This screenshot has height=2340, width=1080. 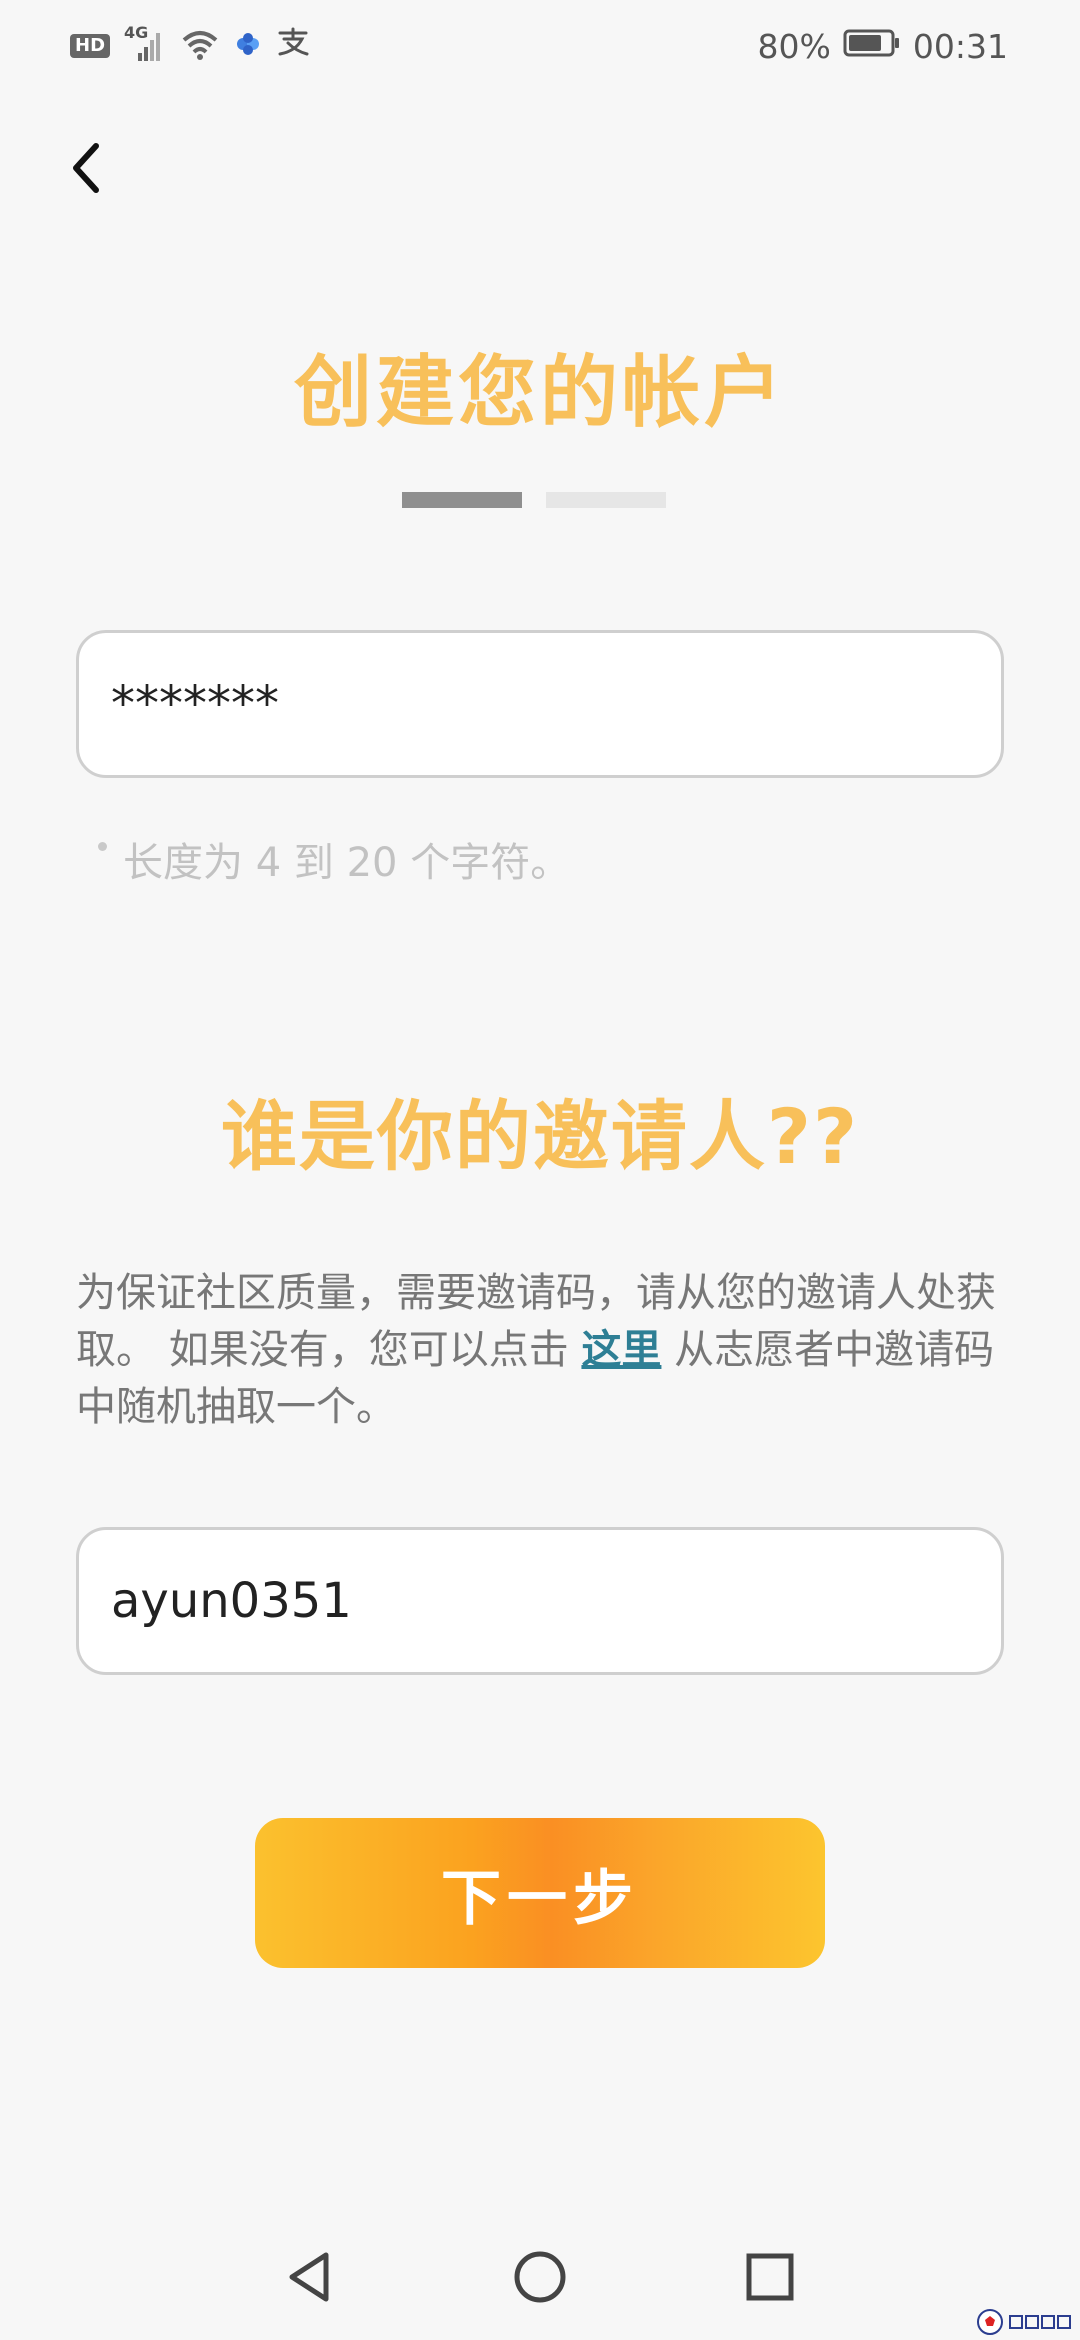 What do you see at coordinates (540, 1893) in the screenshot?
I see `next-button: 下一步` at bounding box center [540, 1893].